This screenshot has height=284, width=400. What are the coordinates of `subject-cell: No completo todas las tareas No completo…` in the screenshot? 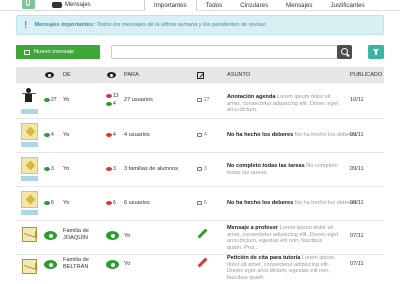 It's located at (283, 169).